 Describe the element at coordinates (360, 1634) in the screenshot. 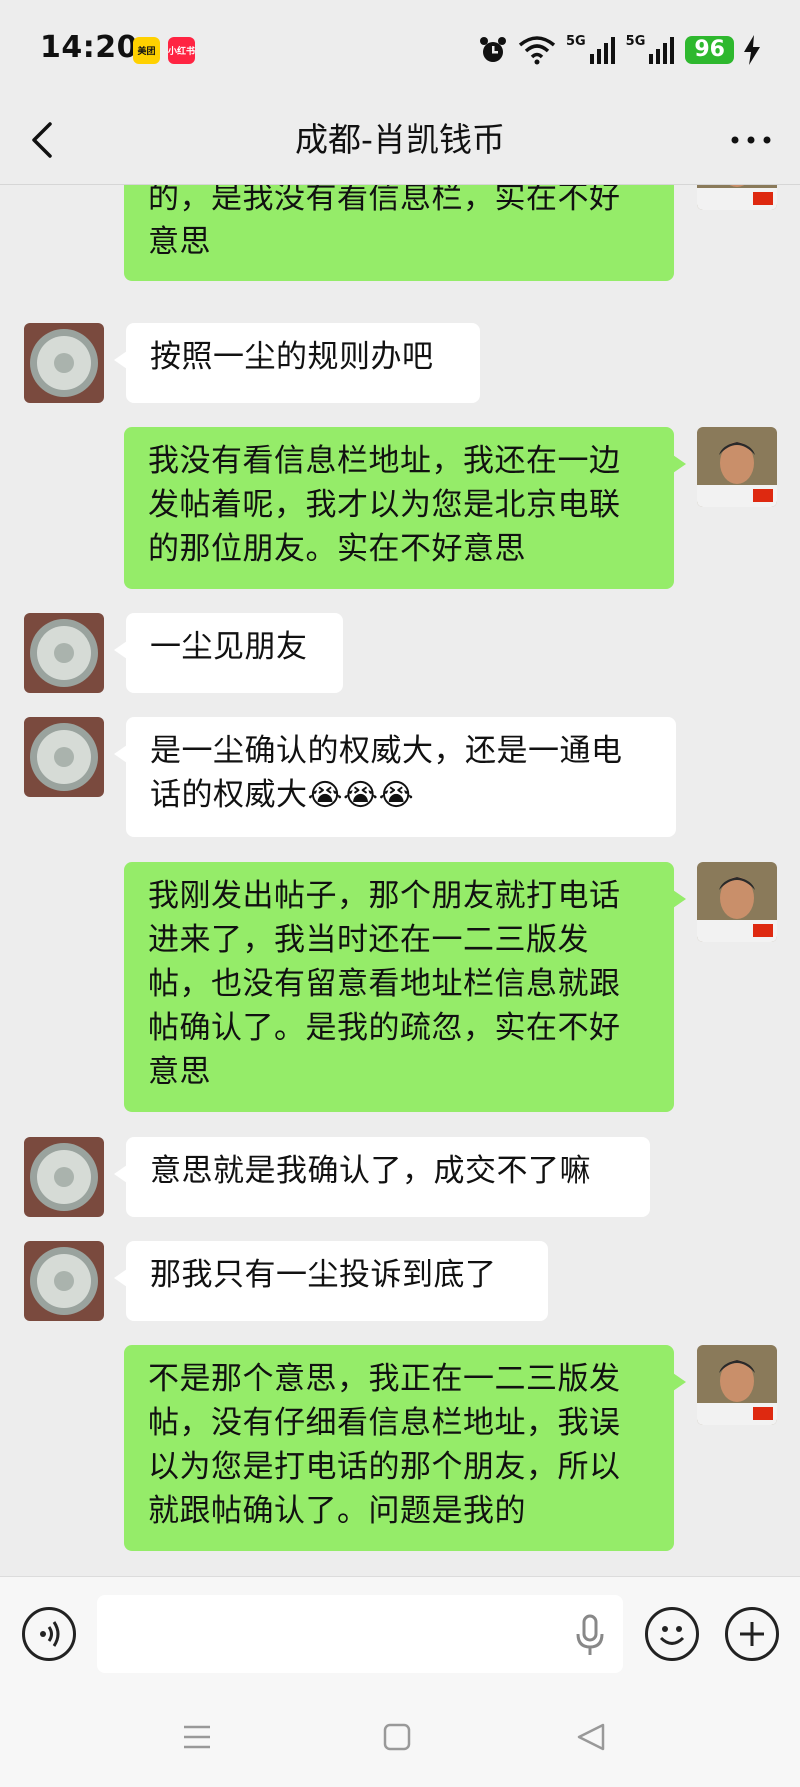

I see `message-input` at that location.